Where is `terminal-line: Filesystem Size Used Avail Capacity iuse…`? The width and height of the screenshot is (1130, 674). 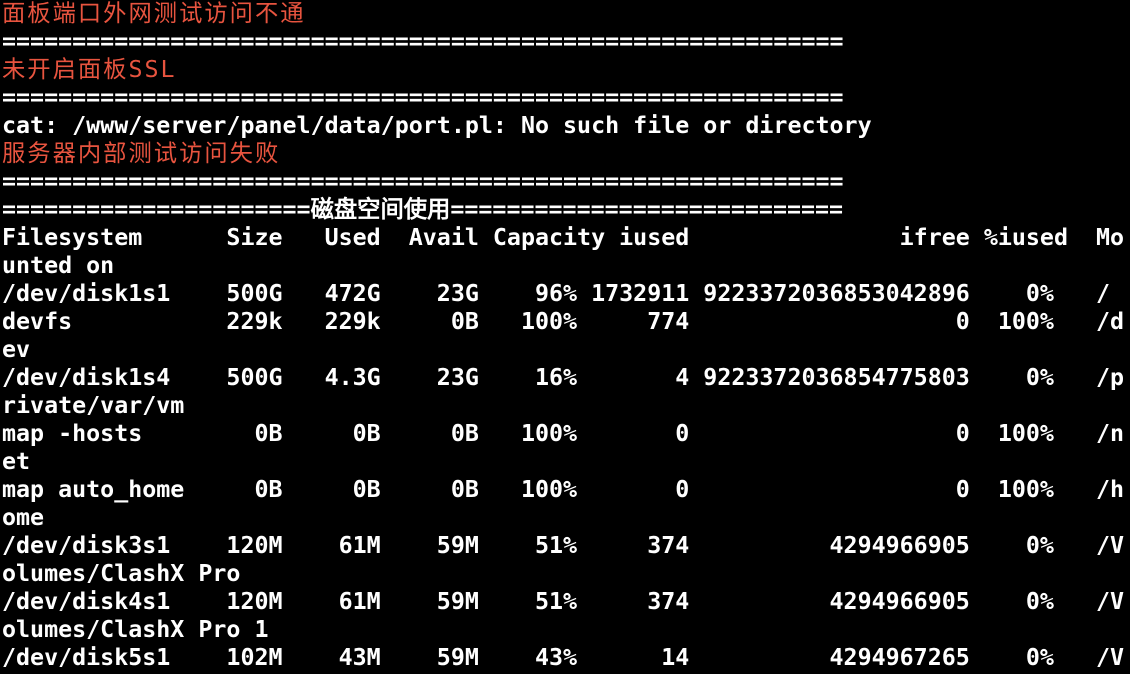
terminal-line: Filesystem Size Used Avail Capacity iuse… is located at coordinates (563, 237).